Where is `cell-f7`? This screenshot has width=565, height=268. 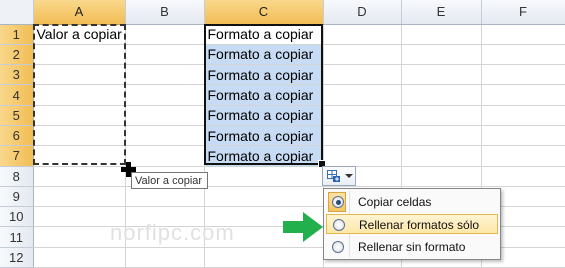
cell-f7 is located at coordinates (523, 156).